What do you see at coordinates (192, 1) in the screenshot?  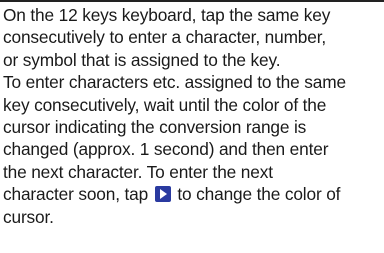 I see `top-divider` at bounding box center [192, 1].